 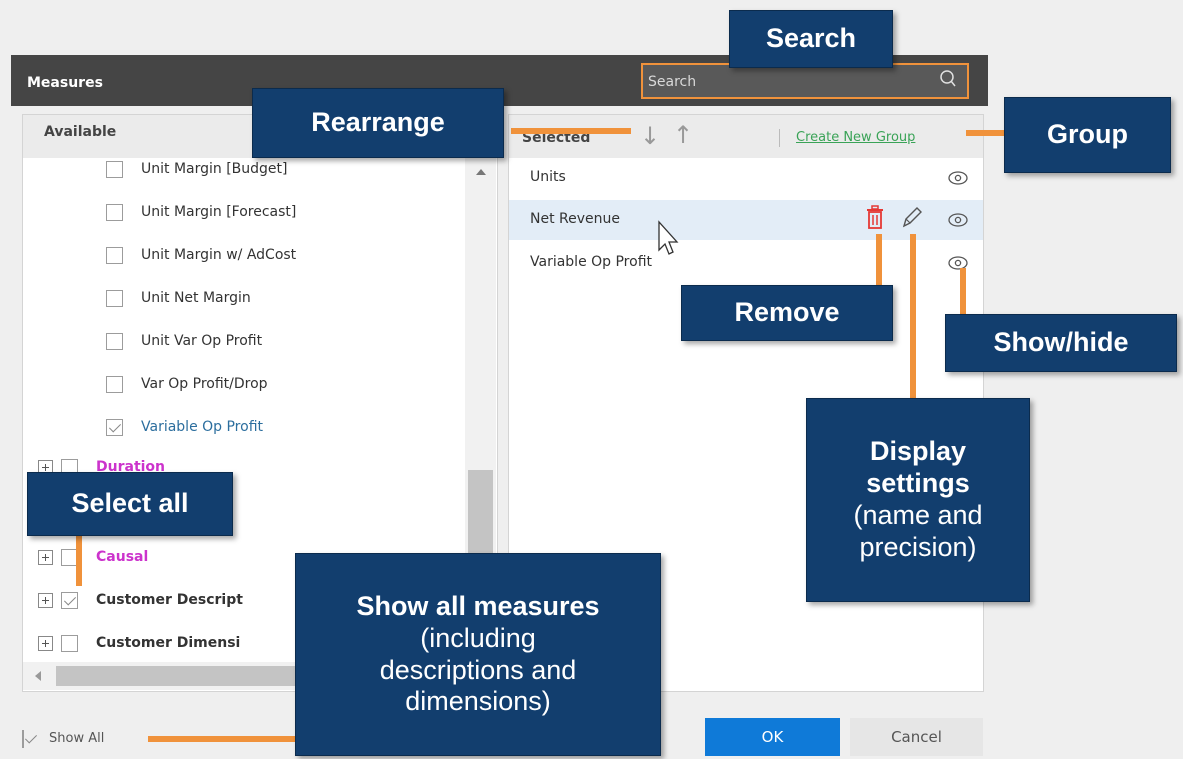 What do you see at coordinates (80, 132) in the screenshot?
I see `available-title: Available` at bounding box center [80, 132].